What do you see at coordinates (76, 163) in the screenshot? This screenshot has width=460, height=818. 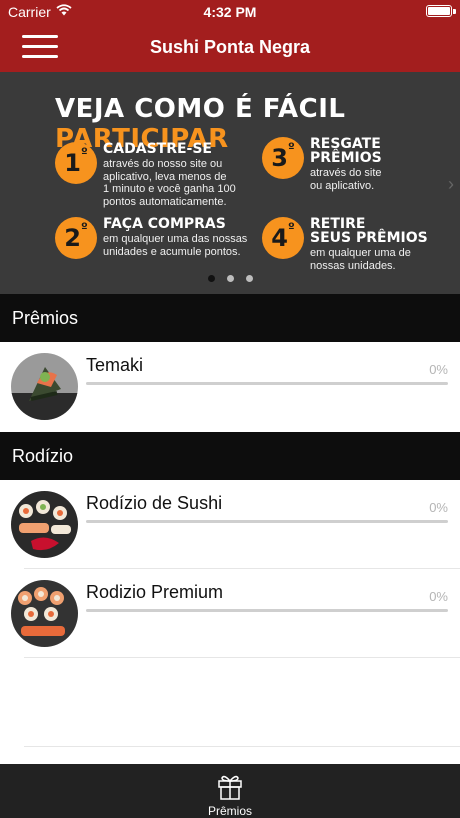 I see `step-1-number-badge: 1º` at bounding box center [76, 163].